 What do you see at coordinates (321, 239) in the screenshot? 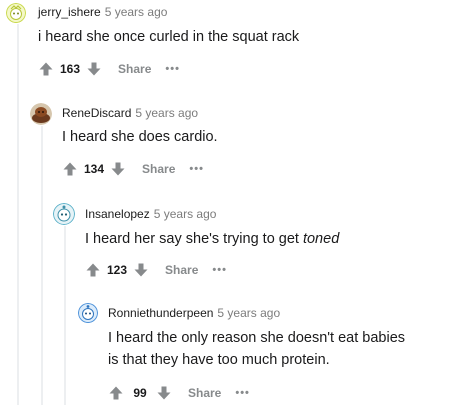
I see `comment-body-emphasis: toned` at bounding box center [321, 239].